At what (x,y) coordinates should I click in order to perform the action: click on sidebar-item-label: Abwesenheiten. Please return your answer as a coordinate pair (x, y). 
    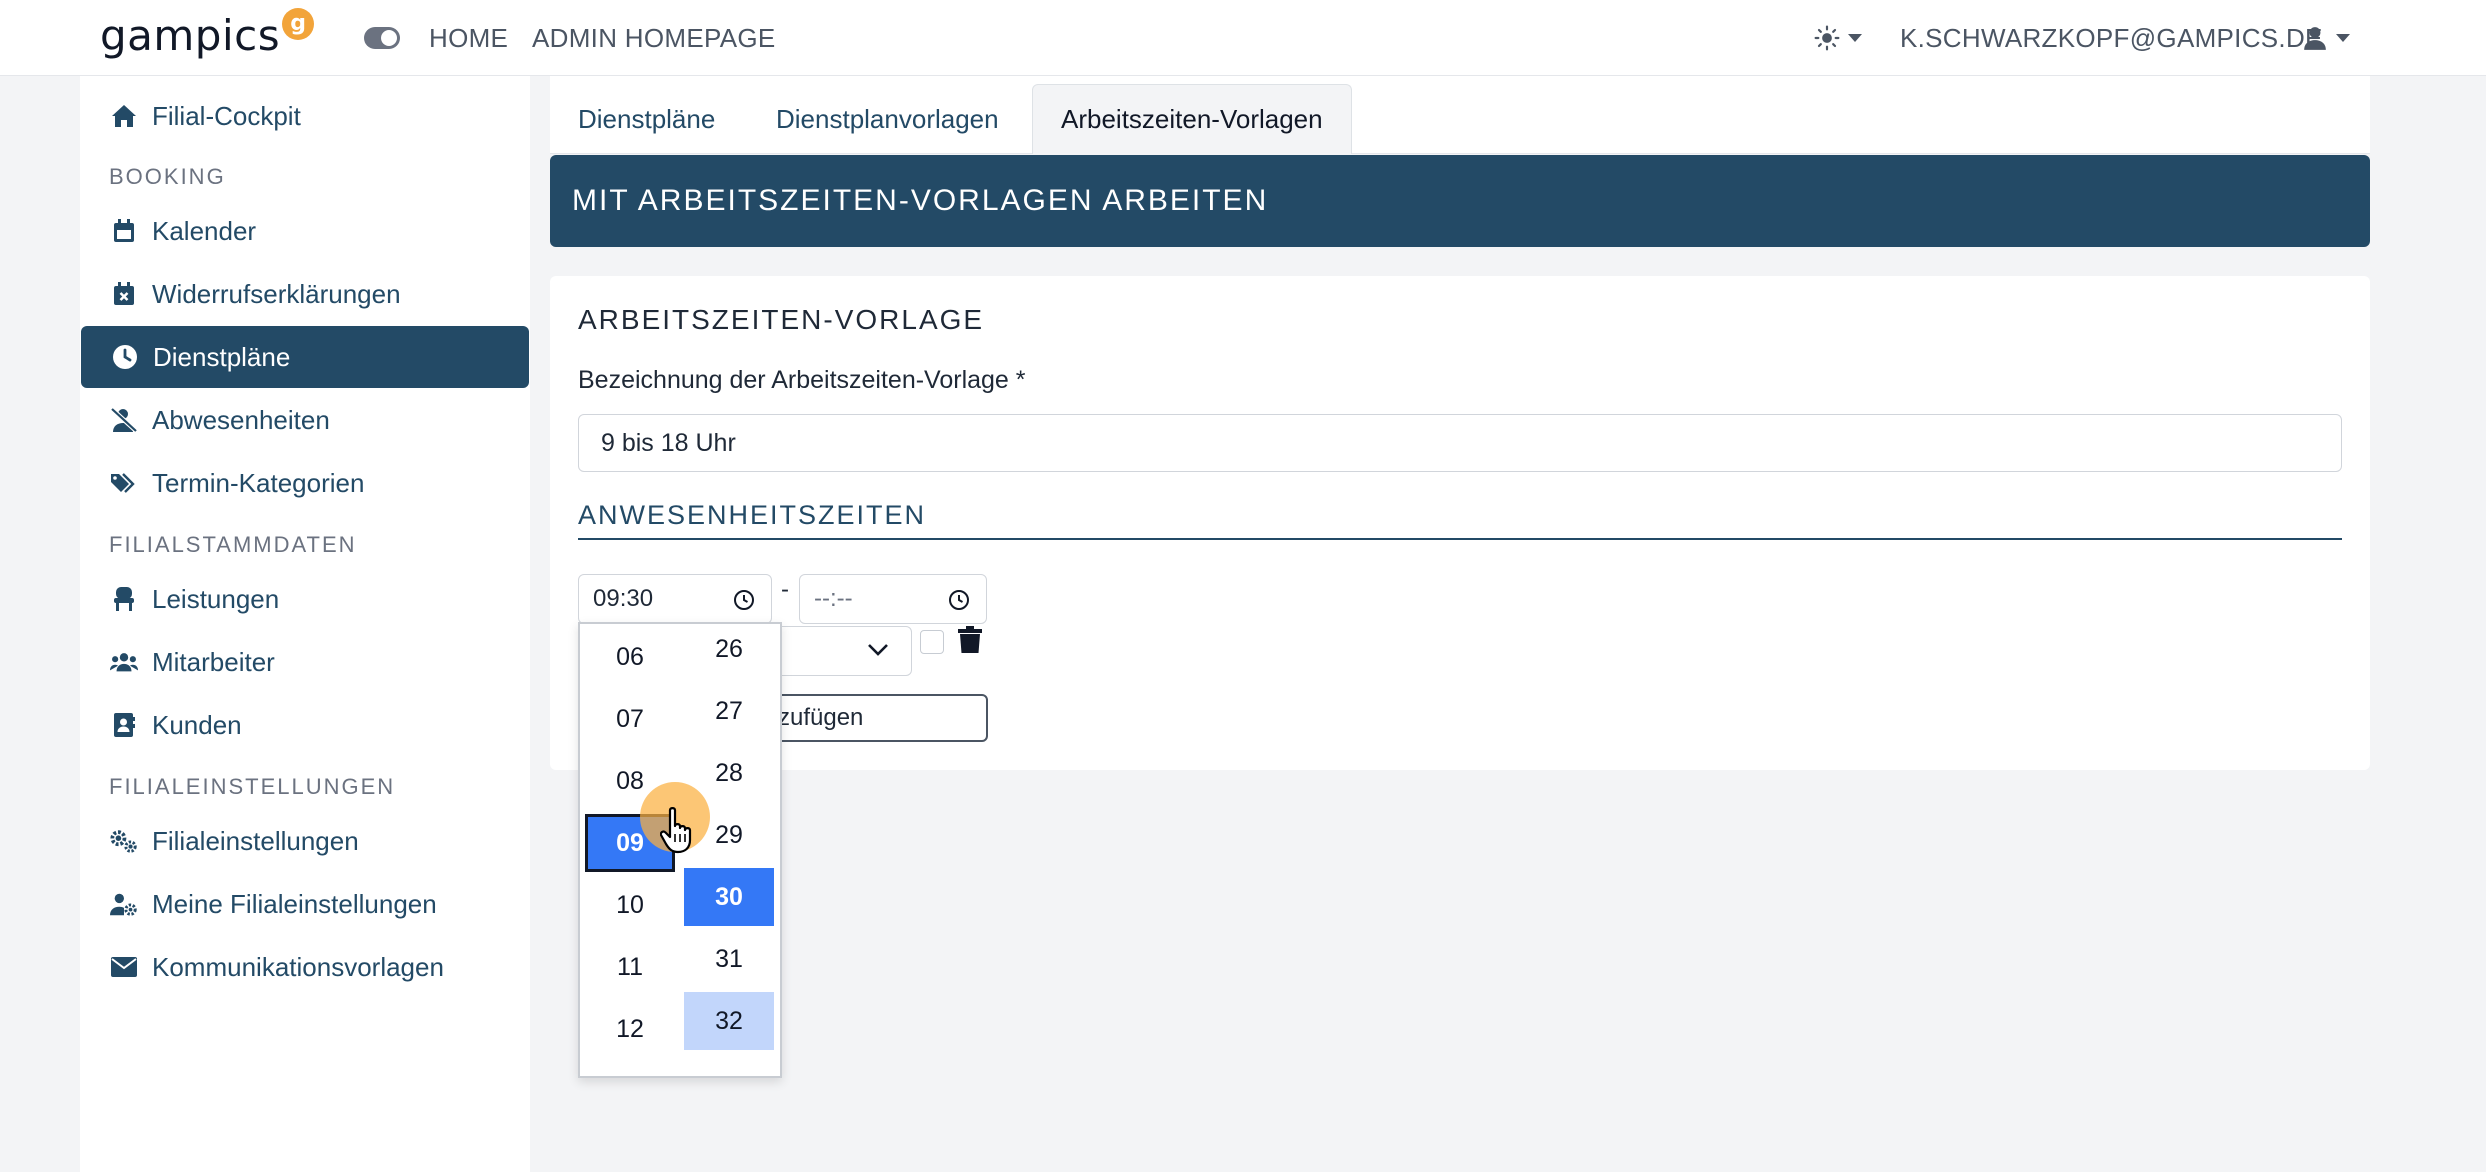
    Looking at the image, I should click on (241, 419).